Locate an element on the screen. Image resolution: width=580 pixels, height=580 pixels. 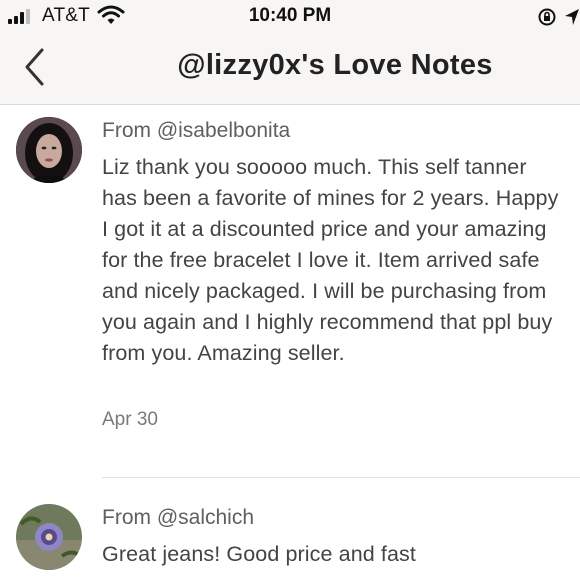
location-arrow-icon is located at coordinates (572, 17).